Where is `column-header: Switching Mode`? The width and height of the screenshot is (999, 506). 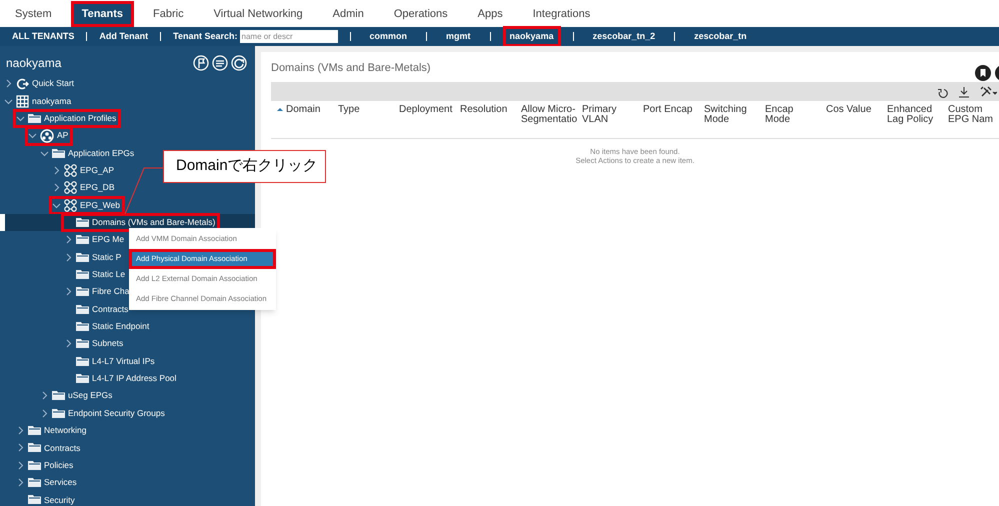 column-header: Switching Mode is located at coordinates (731, 115).